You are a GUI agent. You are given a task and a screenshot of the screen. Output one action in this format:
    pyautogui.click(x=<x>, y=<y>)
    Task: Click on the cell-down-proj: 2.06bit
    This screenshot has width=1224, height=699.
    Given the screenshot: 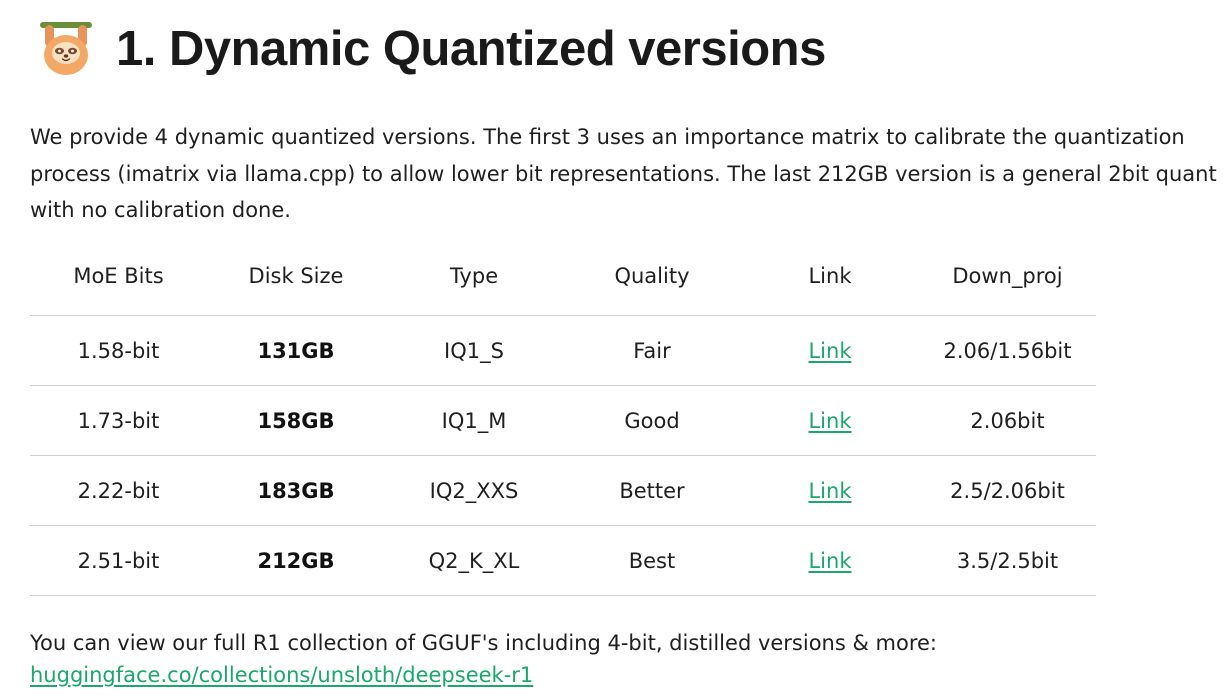 What is the action you would take?
    pyautogui.click(x=1007, y=420)
    